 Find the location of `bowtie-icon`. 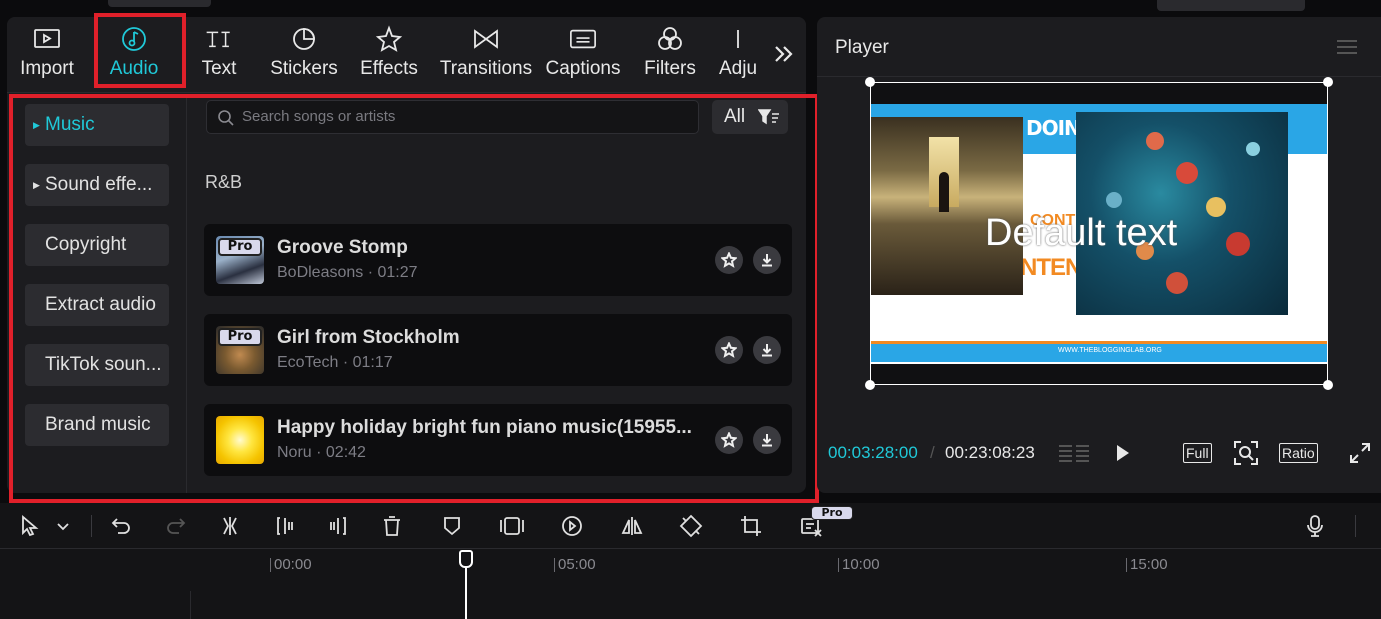

bowtie-icon is located at coordinates (486, 39).